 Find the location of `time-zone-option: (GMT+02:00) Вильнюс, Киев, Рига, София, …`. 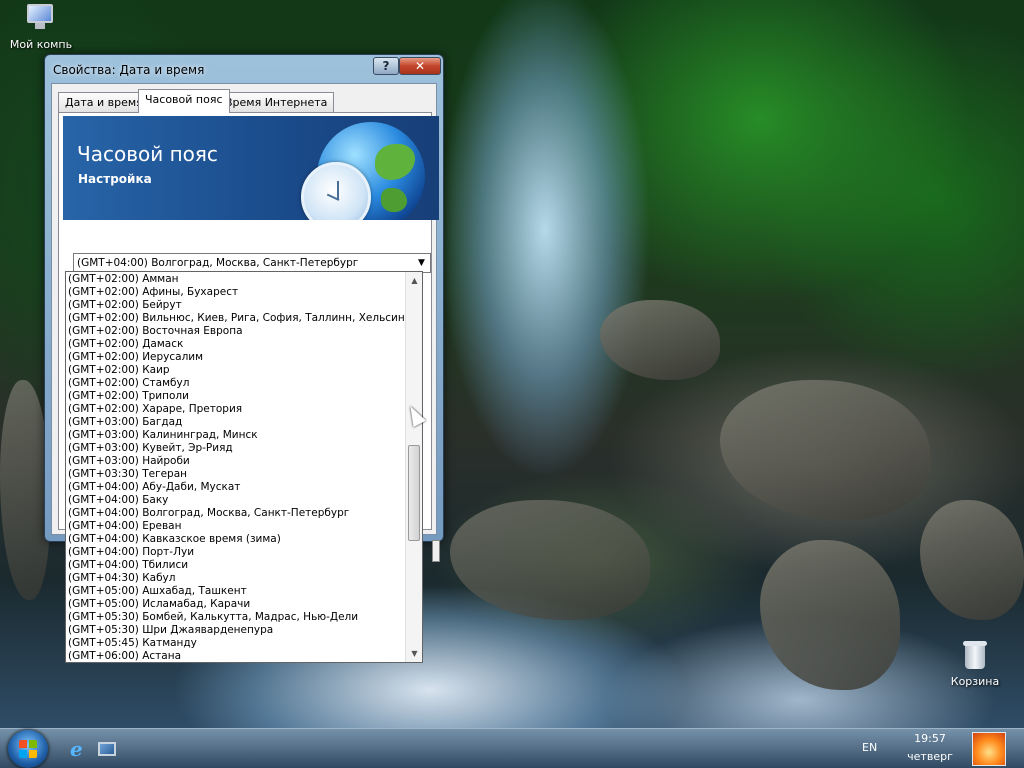

time-zone-option: (GMT+02:00) Вильнюс, Киев, Рига, София, … is located at coordinates (236, 318).